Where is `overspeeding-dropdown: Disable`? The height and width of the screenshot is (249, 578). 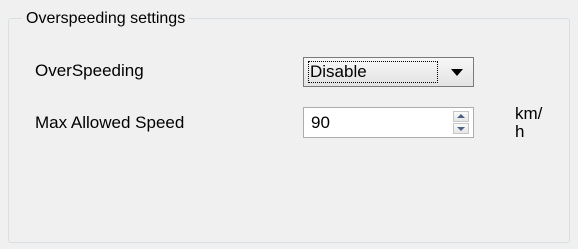
overspeeding-dropdown: Disable is located at coordinates (388, 72).